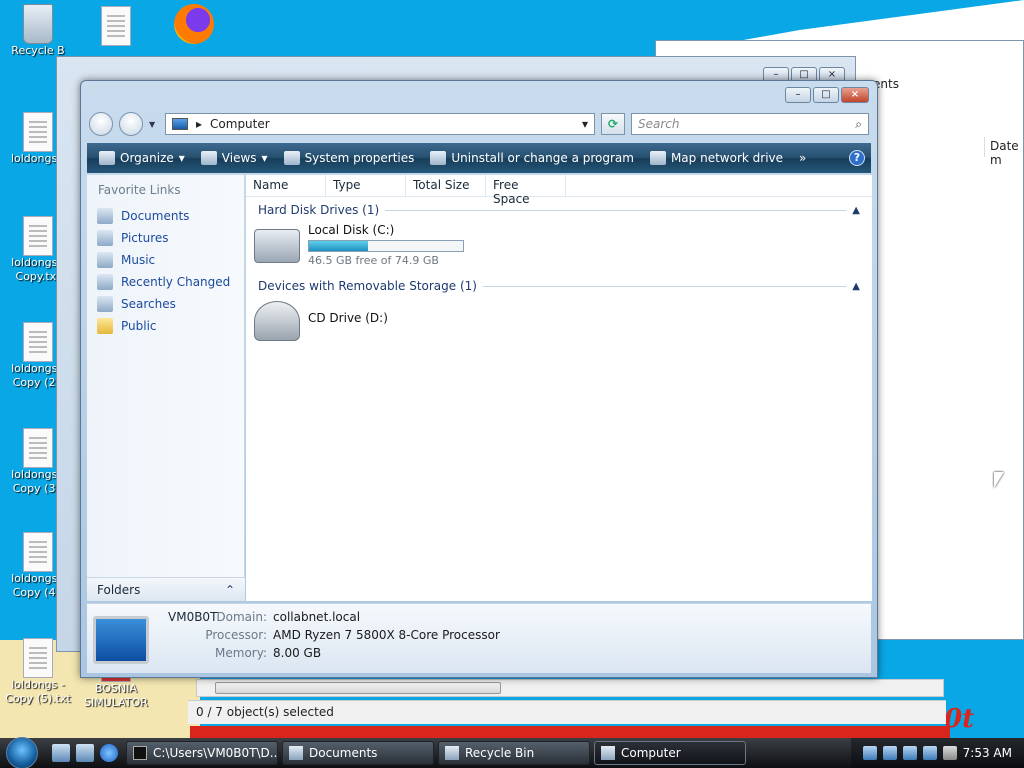 The image size is (1024, 768). I want to click on more-commands-button: », so click(802, 158).